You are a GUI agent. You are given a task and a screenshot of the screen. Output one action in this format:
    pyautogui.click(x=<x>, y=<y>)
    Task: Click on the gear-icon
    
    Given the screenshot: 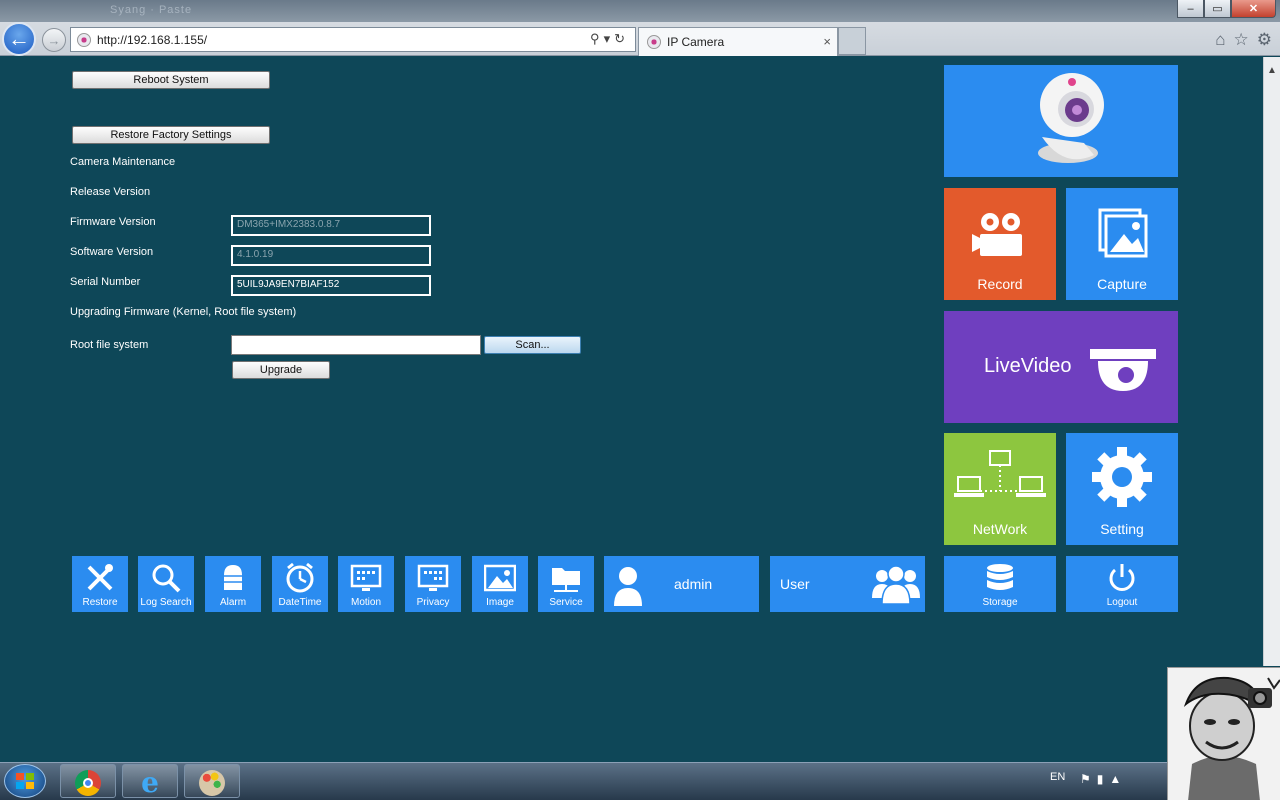 What is the action you would take?
    pyautogui.click(x=1122, y=477)
    